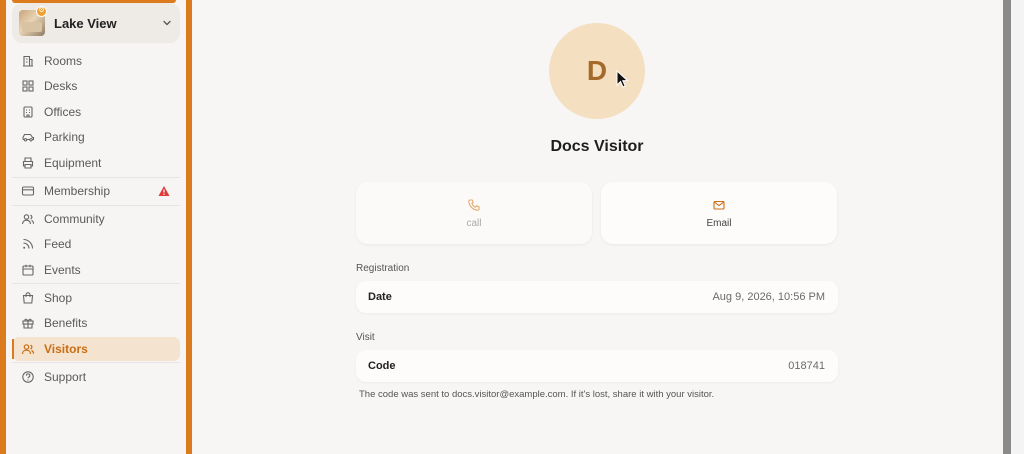  I want to click on sidebar-item-label: Support, so click(65, 377).